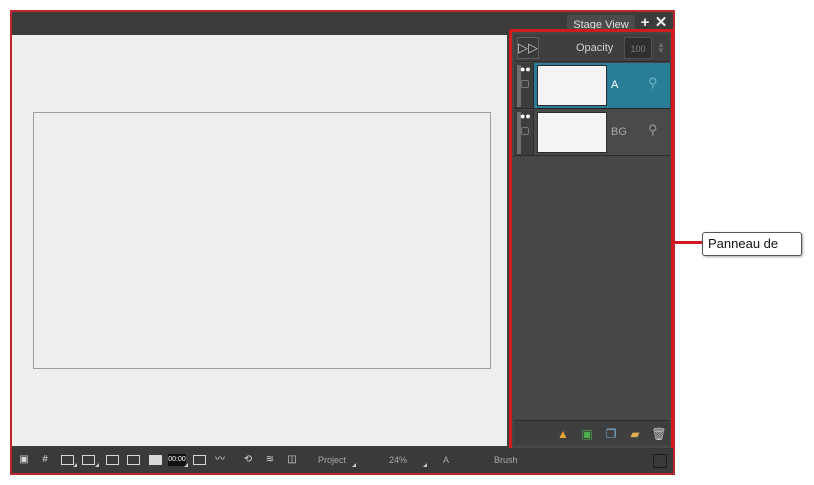 The height and width of the screenshot is (485, 814). Describe the element at coordinates (24, 460) in the screenshot. I see `reset-view-icon: ▣` at that location.